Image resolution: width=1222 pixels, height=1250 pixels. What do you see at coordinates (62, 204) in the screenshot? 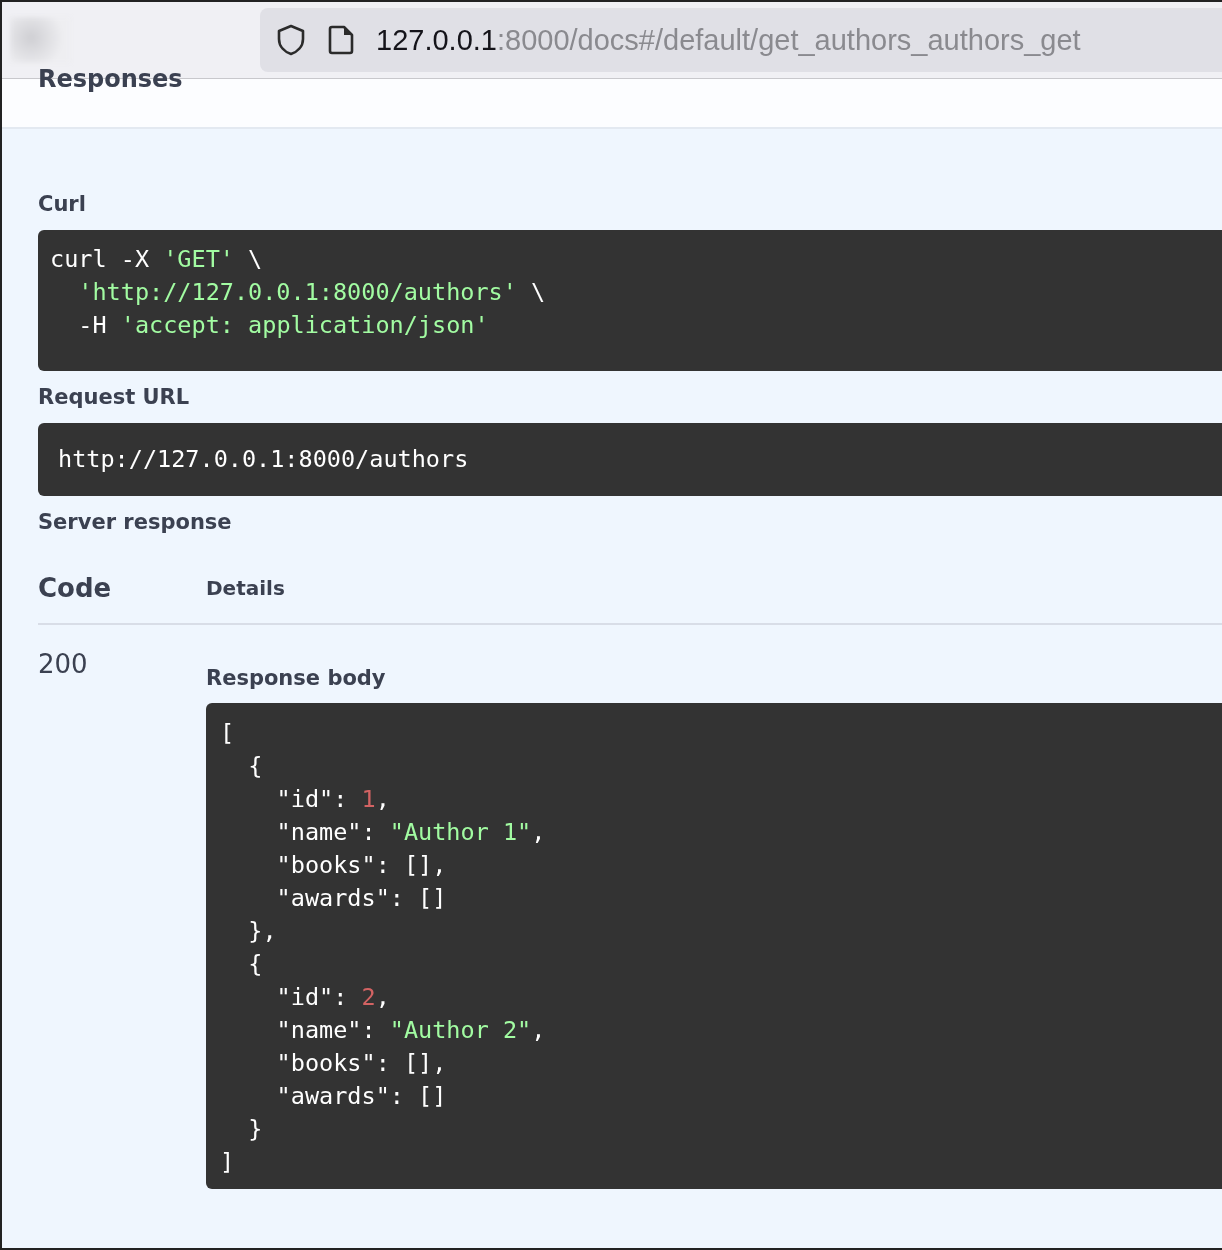
I see `curl-label: Curl` at bounding box center [62, 204].